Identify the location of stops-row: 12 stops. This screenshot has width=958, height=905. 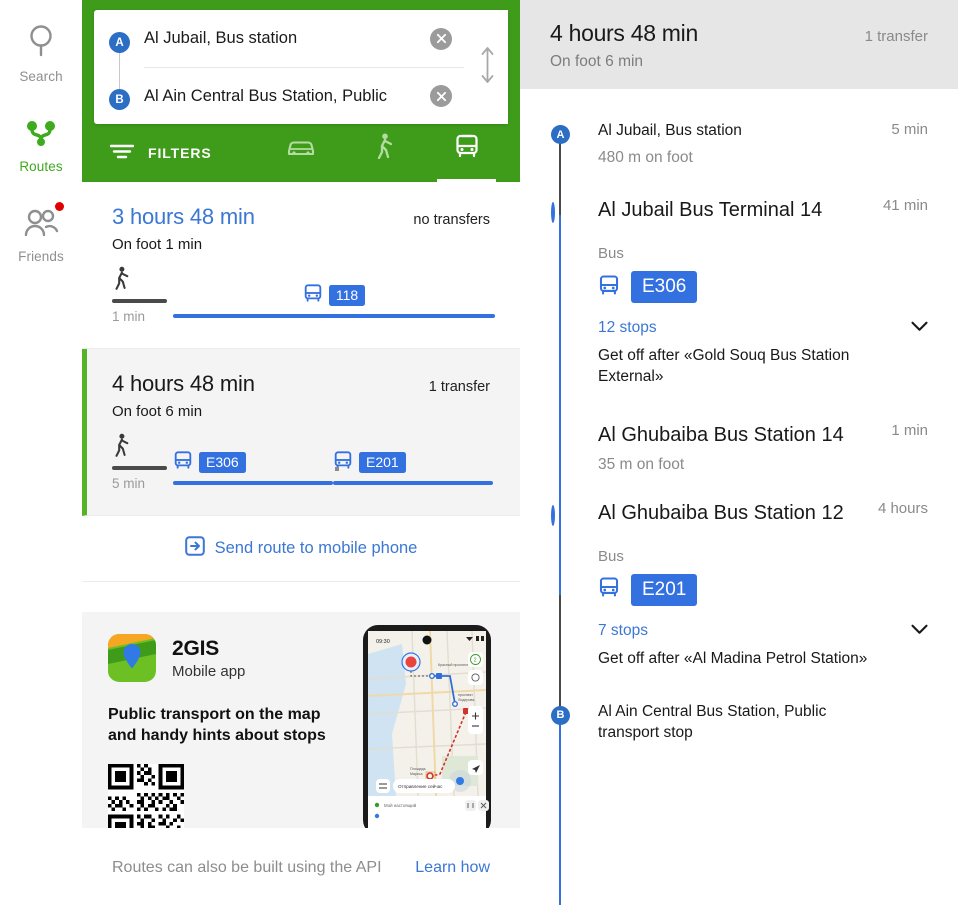
(763, 328).